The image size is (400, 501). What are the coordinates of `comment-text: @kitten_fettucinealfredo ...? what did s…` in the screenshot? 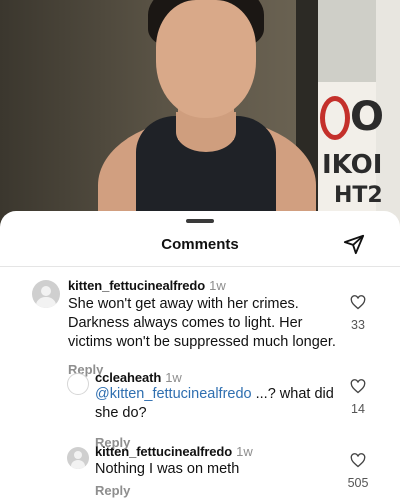 It's located at (220, 404).